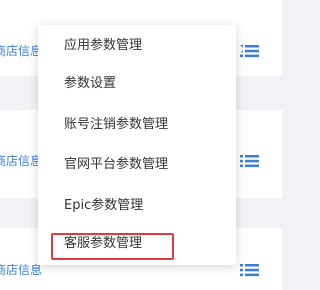 The image size is (320, 290). What do you see at coordinates (90, 84) in the screenshot?
I see `menu-item-param-settings: 参数设置` at bounding box center [90, 84].